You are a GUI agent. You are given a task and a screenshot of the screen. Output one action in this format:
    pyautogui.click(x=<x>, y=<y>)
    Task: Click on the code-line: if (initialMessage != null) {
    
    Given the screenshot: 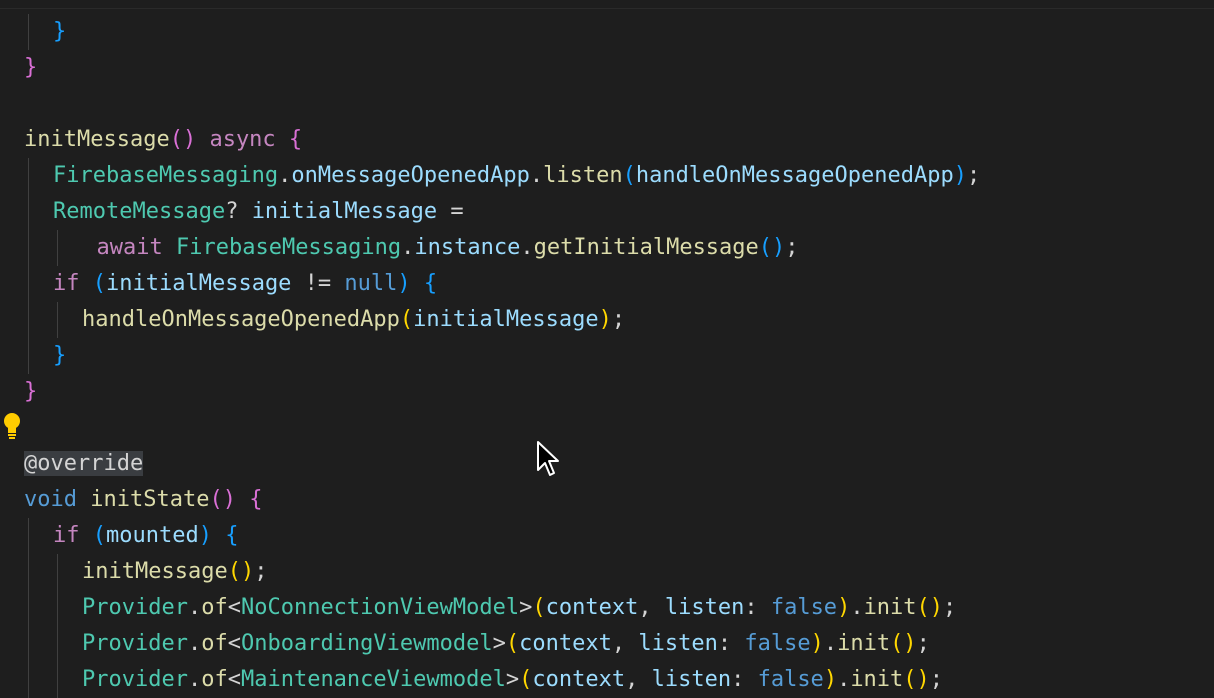 What is the action you would take?
    pyautogui.click(x=245, y=284)
    